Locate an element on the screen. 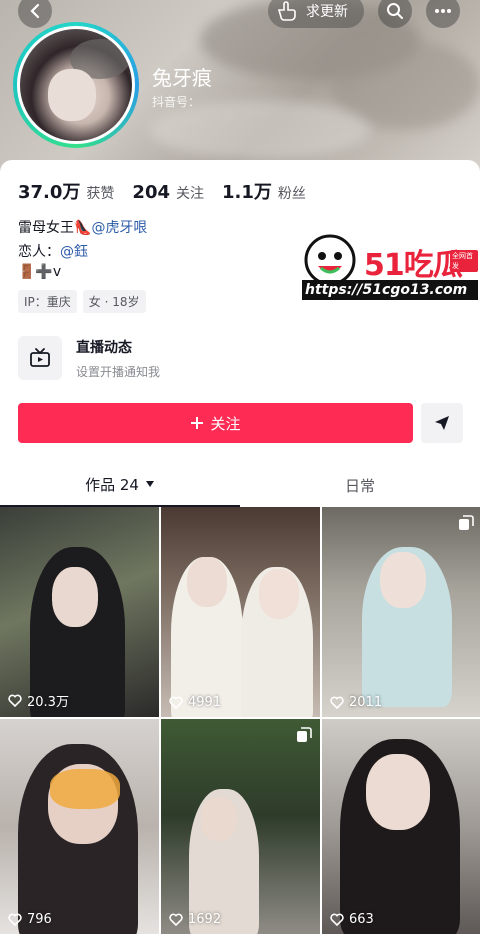 This screenshot has width=480, height=944. like-count: 4991 is located at coordinates (195, 702).